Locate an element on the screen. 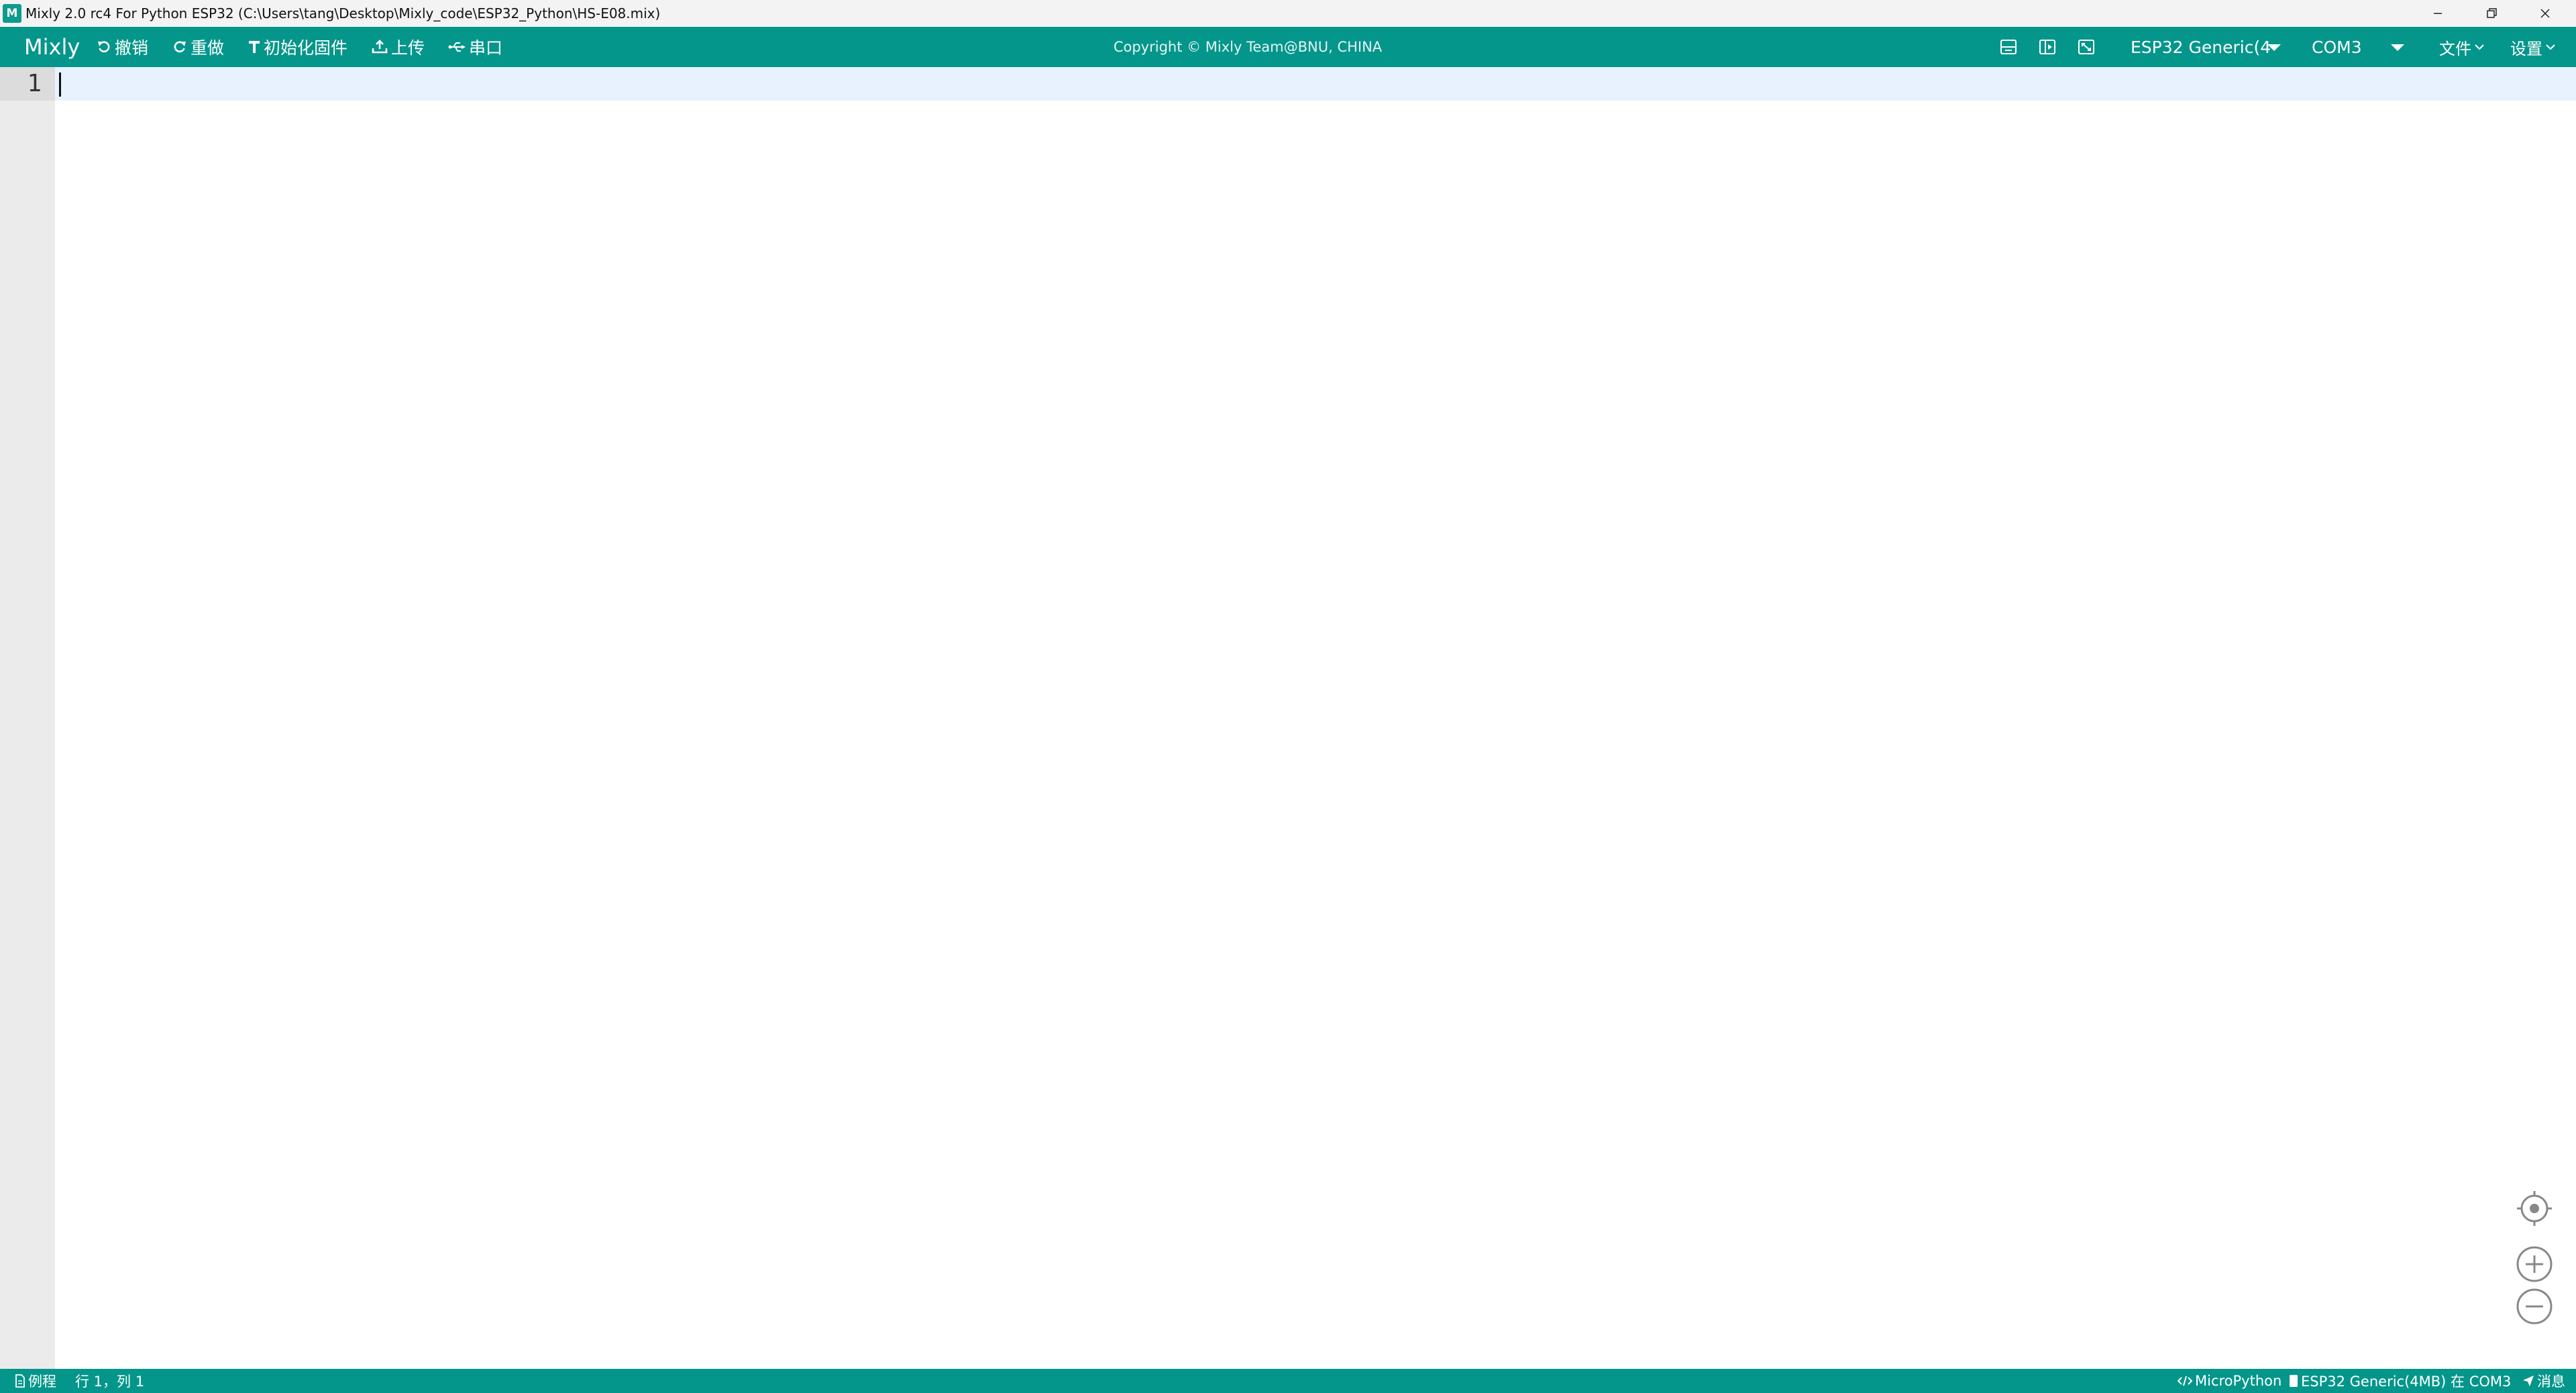  language-indicator: MicroPython is located at coordinates (2230, 1381).